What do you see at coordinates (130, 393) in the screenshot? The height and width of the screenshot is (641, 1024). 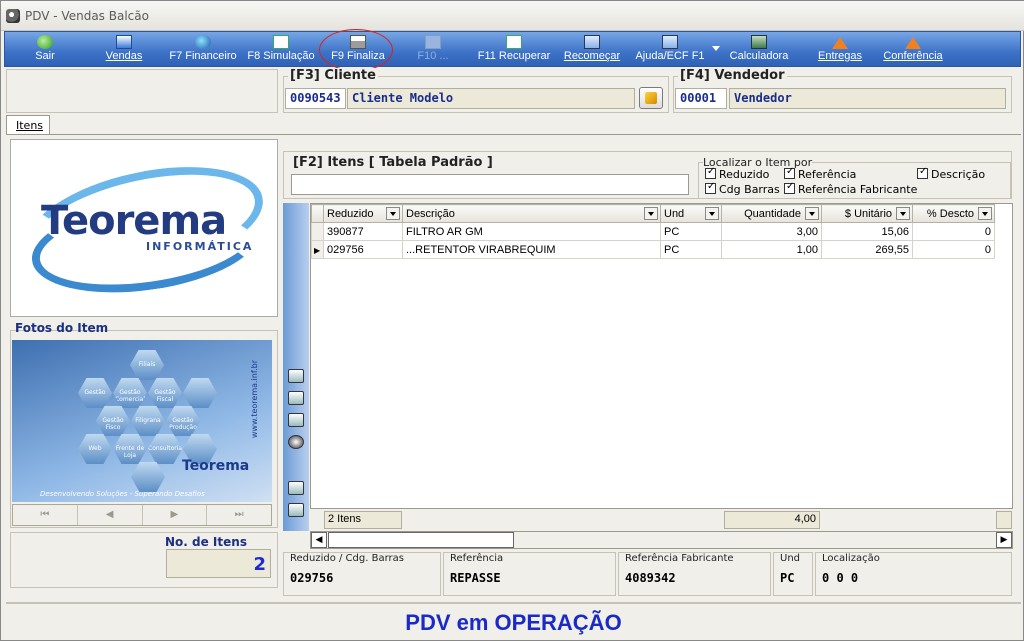 I see `hex-tile: Gestão Comercial` at bounding box center [130, 393].